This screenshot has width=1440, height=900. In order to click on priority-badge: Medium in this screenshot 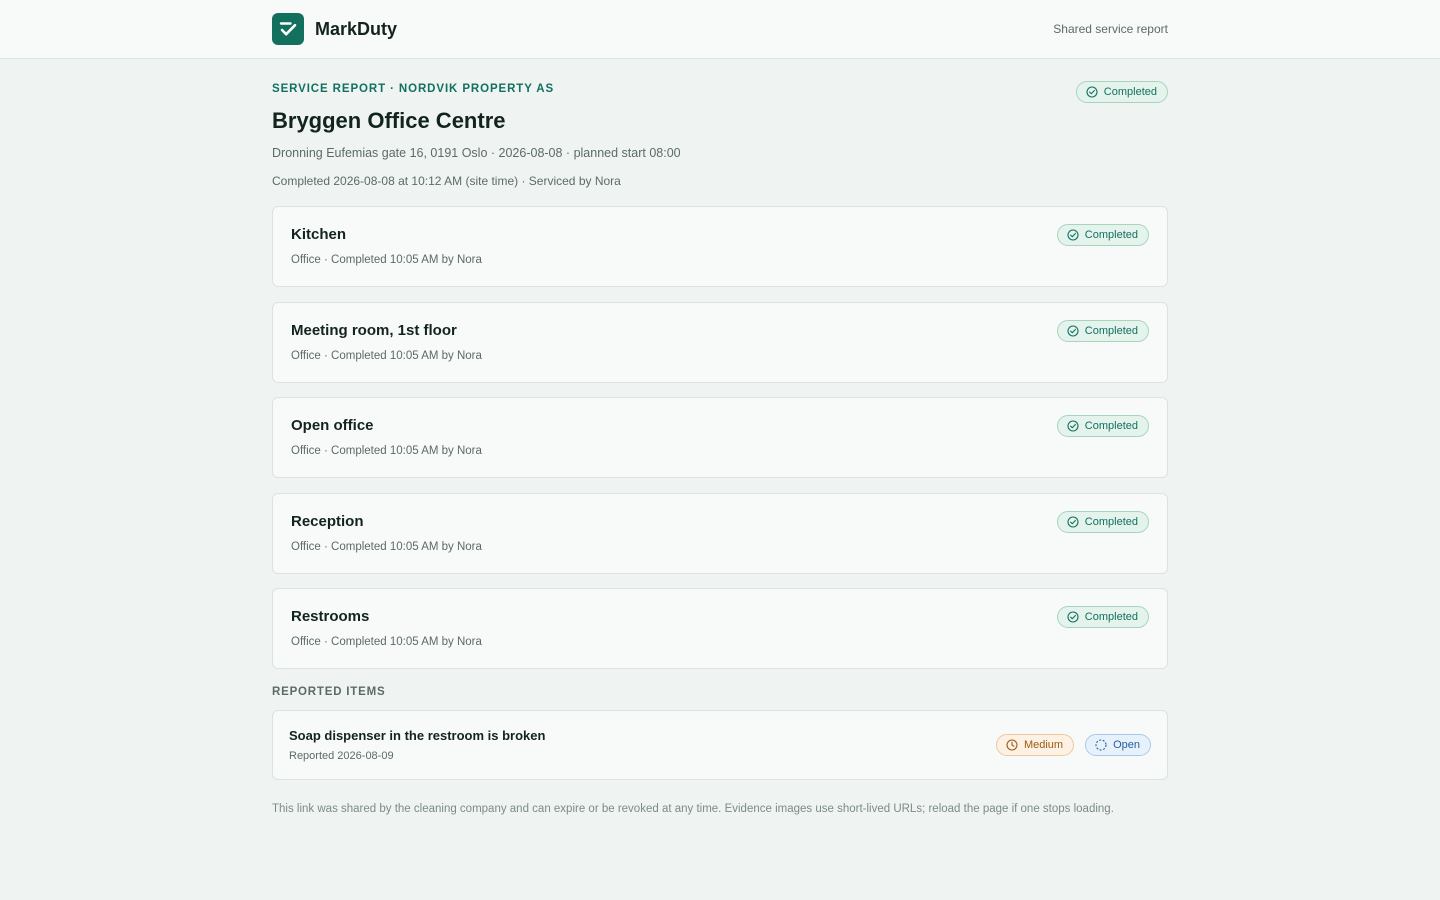, I will do `click(1035, 744)`.